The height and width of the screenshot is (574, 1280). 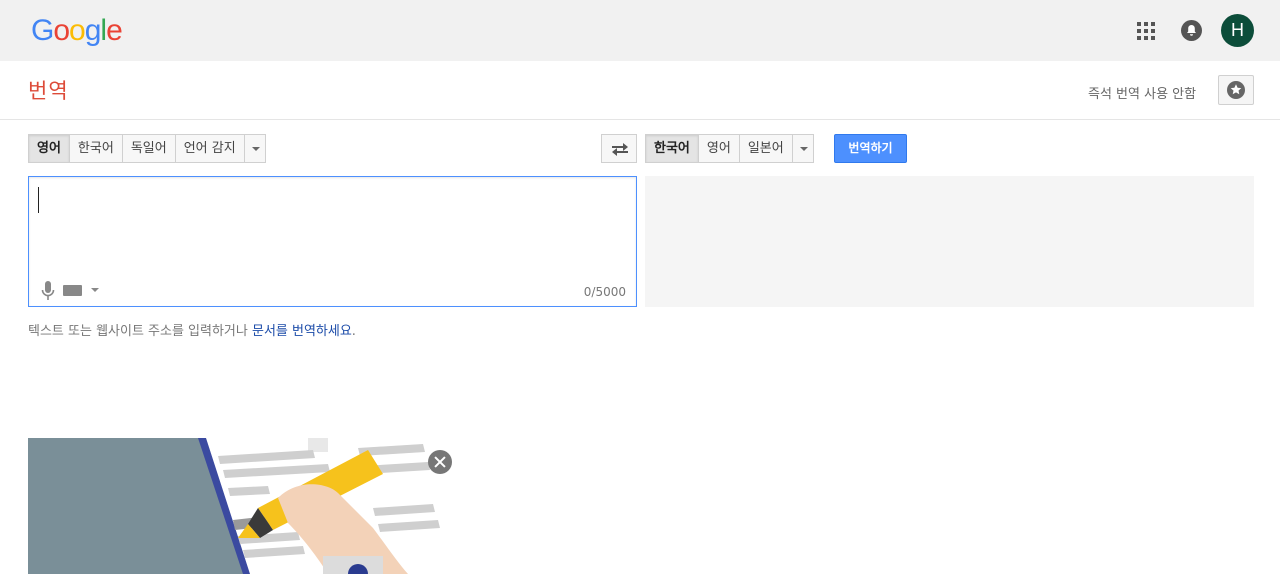 What do you see at coordinates (93, 30) in the screenshot?
I see `logo-letter: g` at bounding box center [93, 30].